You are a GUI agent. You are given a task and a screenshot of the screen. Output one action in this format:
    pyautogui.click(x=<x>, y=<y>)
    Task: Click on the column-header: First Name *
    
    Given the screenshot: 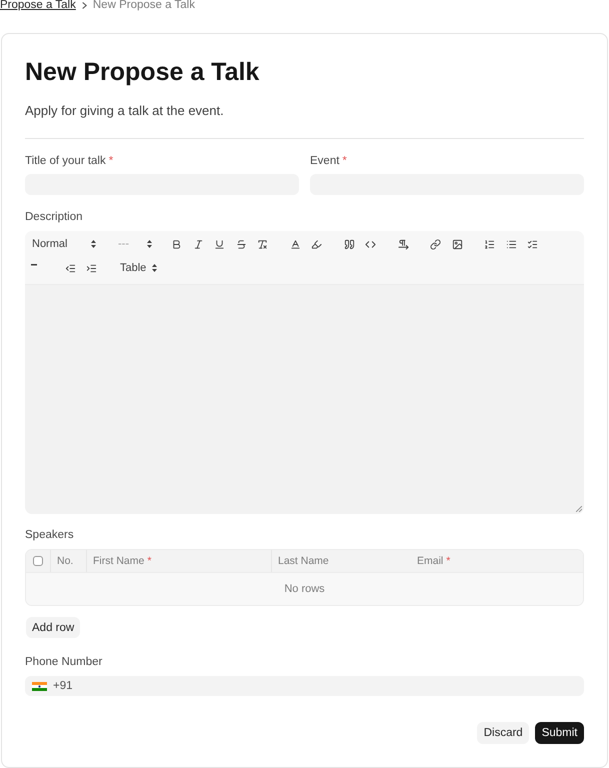 What is the action you would take?
    pyautogui.click(x=122, y=561)
    